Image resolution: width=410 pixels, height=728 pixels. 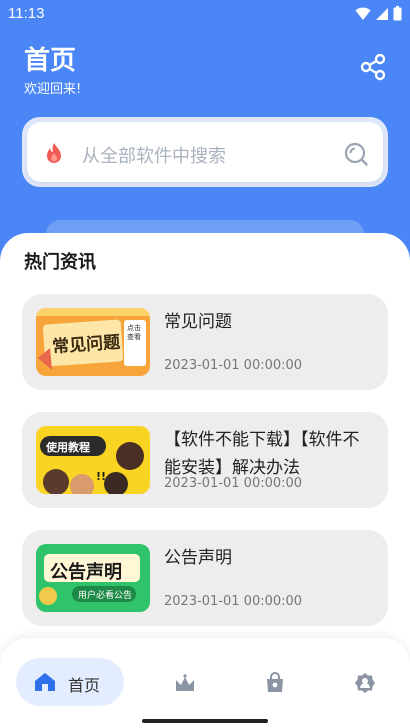 I want to click on thumbnail-text: 公告声明, so click(x=86, y=572).